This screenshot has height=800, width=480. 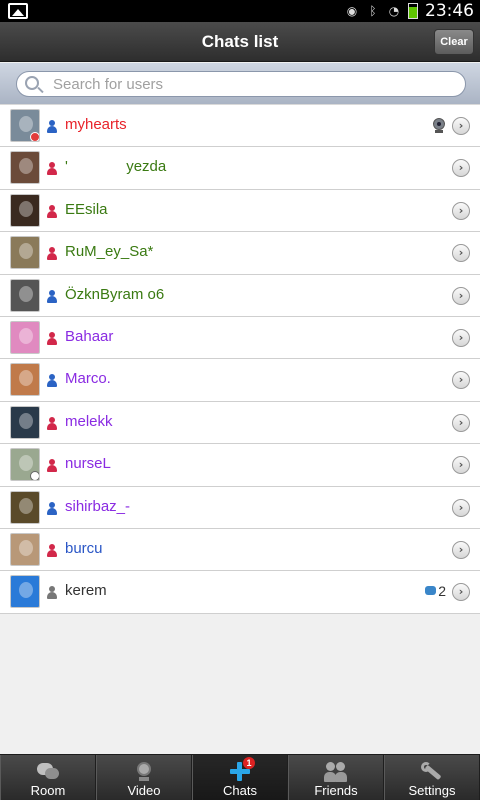 What do you see at coordinates (115, 294) in the screenshot?
I see `chat-username: ÖzknByram o6` at bounding box center [115, 294].